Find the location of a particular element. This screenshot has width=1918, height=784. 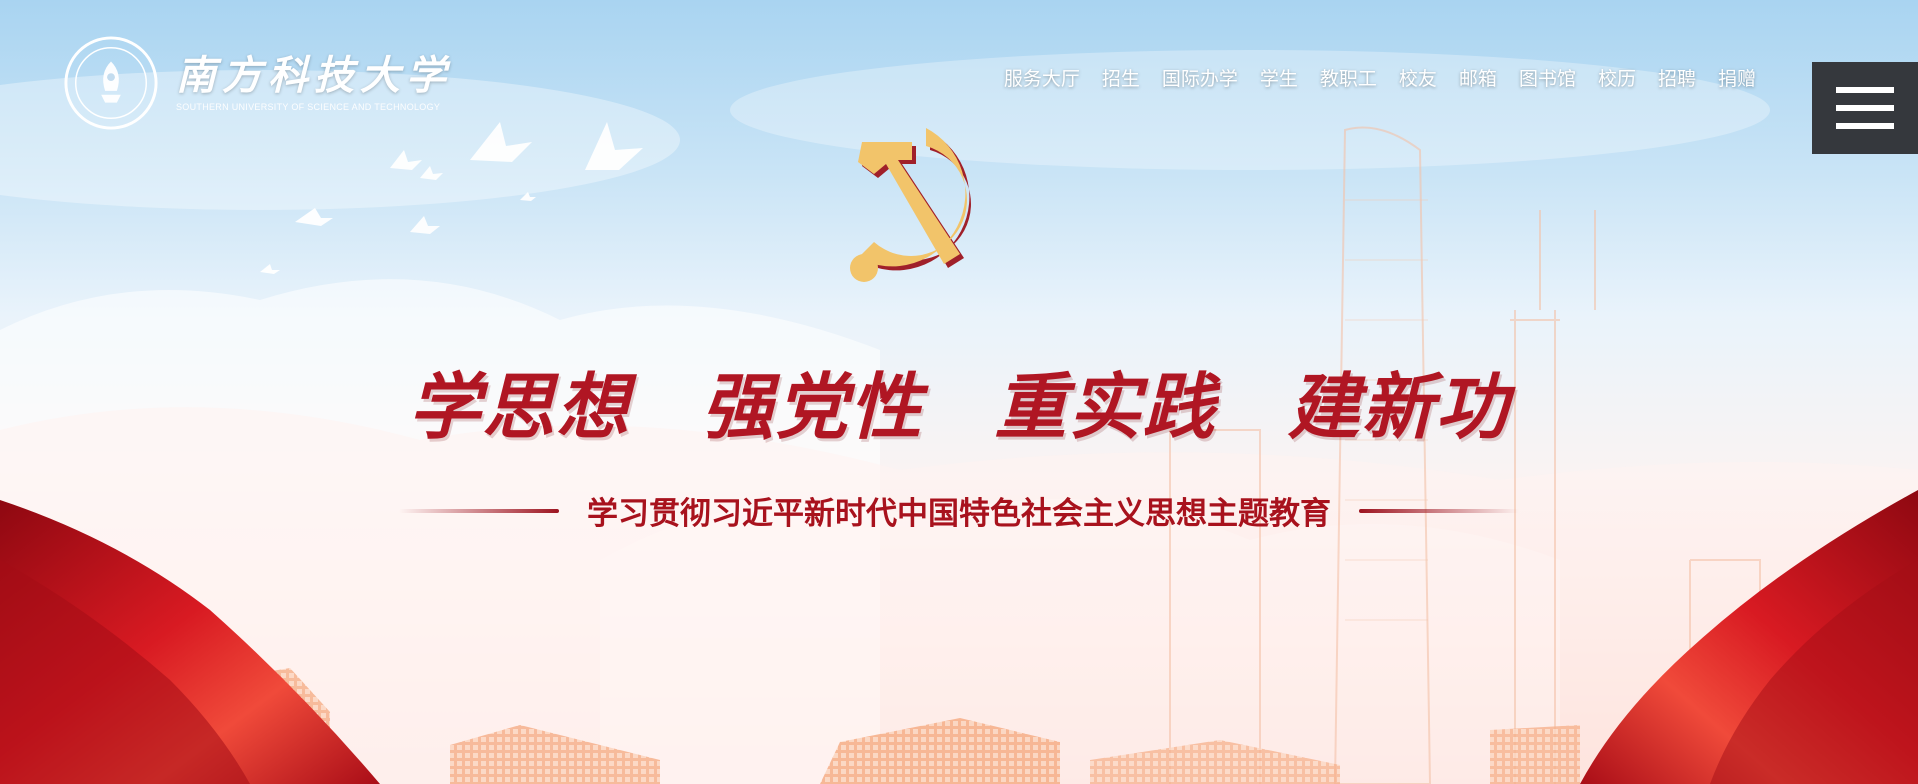

subtitle-divider-right is located at coordinates (1439, 510).